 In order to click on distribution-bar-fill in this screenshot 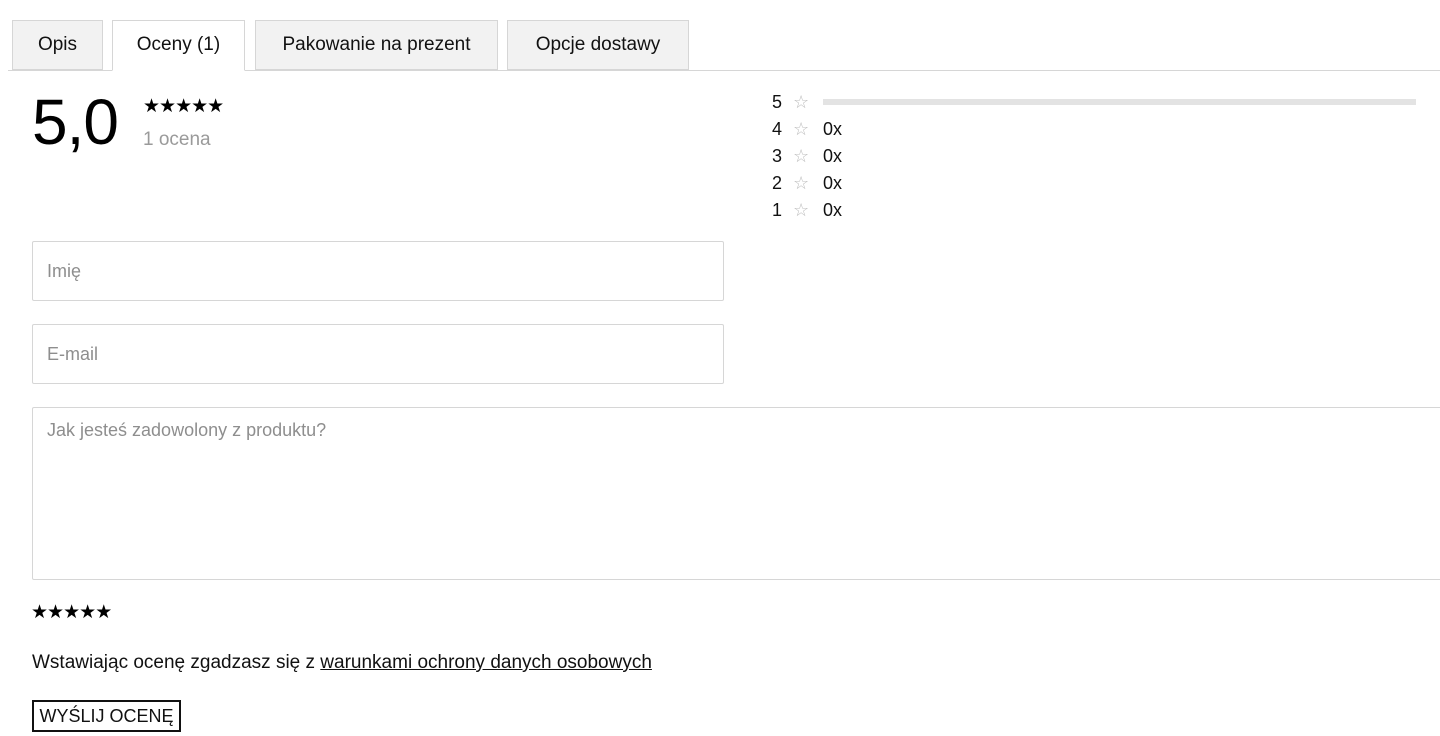, I will do `click(1119, 102)`.